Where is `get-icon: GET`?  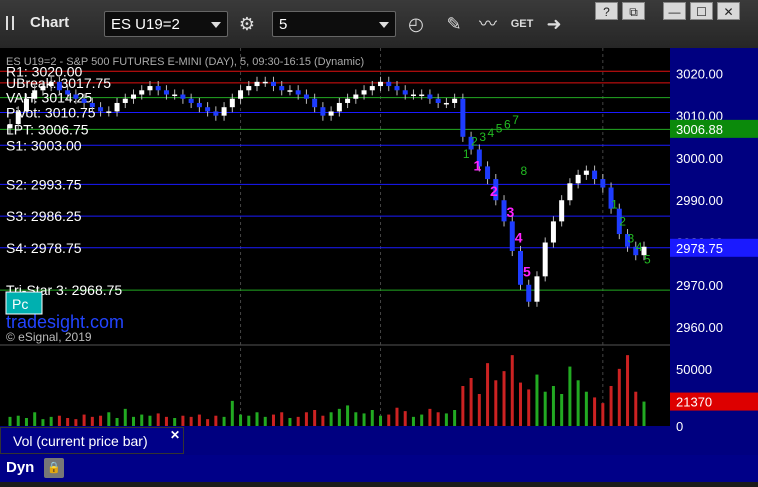
get-icon: GET is located at coordinates (522, 24).